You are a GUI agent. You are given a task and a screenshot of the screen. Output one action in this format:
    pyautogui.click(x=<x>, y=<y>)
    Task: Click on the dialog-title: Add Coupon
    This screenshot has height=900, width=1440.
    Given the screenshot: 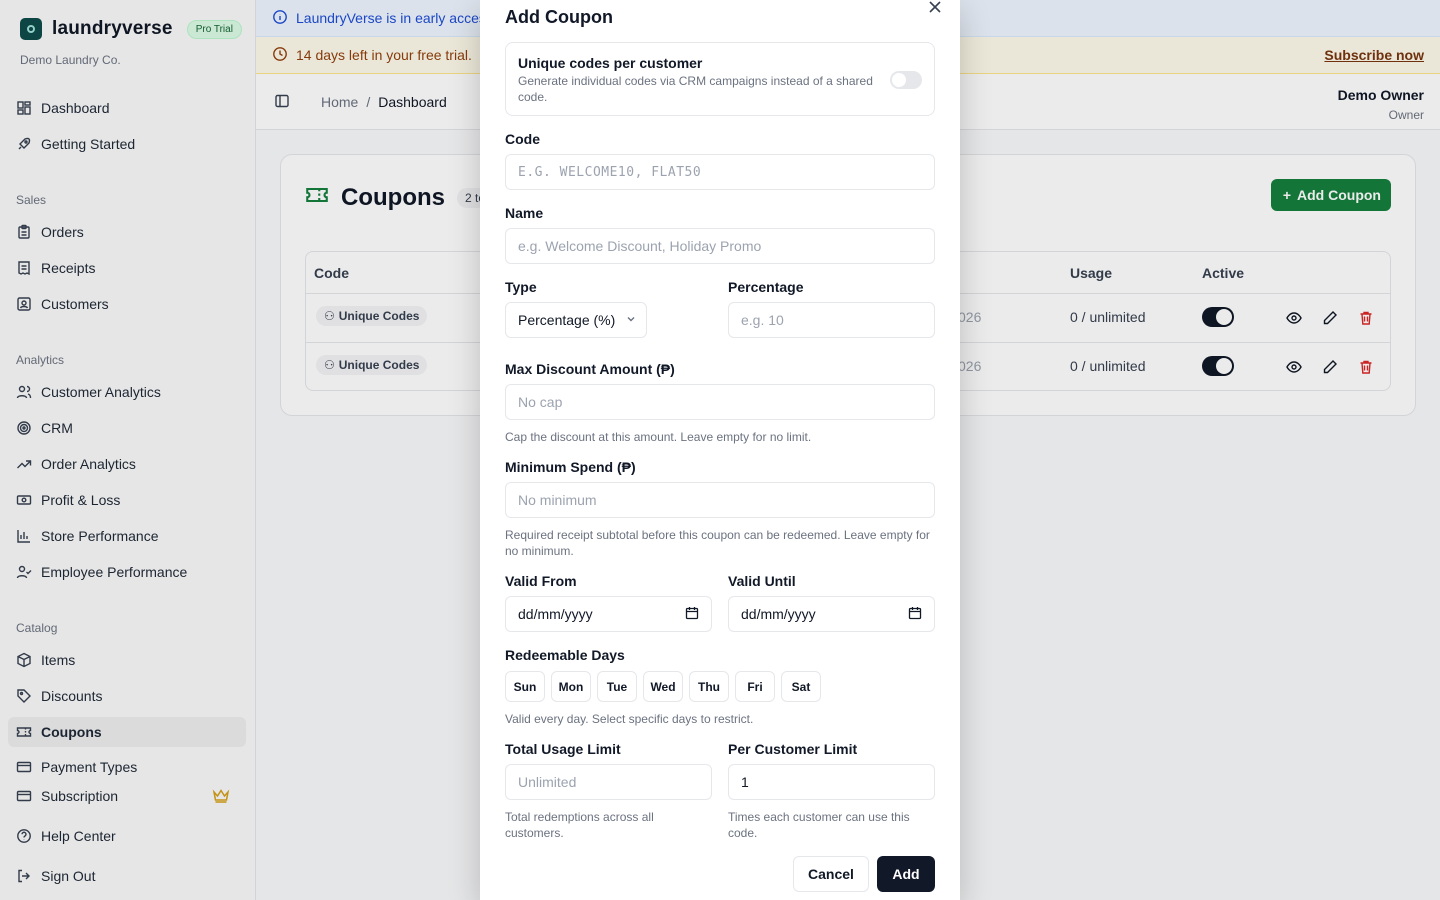 What is the action you would take?
    pyautogui.click(x=559, y=17)
    